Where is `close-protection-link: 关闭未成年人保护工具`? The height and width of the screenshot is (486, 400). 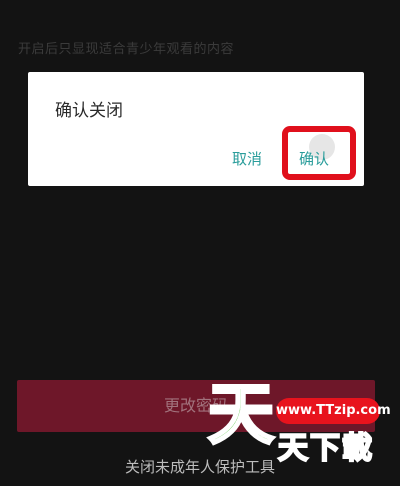 close-protection-link: 关闭未成年人保护工具 is located at coordinates (200, 466).